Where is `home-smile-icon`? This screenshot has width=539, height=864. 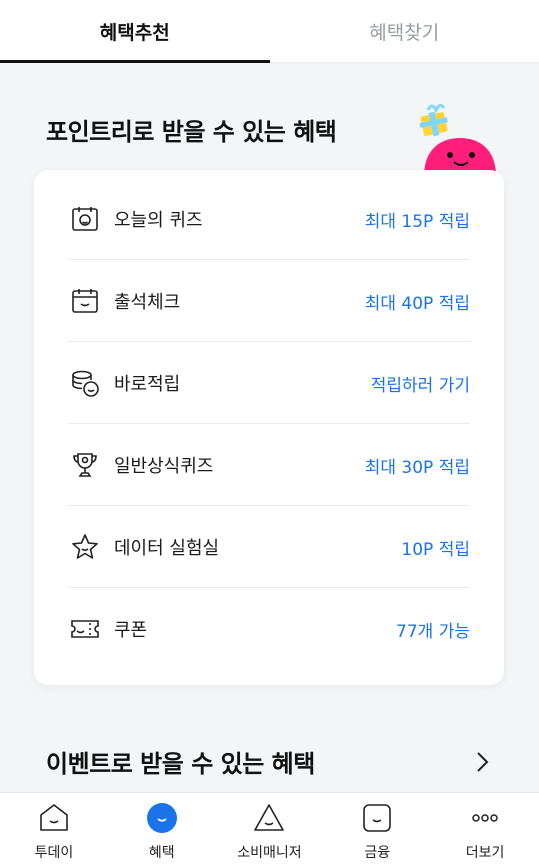
home-smile-icon is located at coordinates (54, 818).